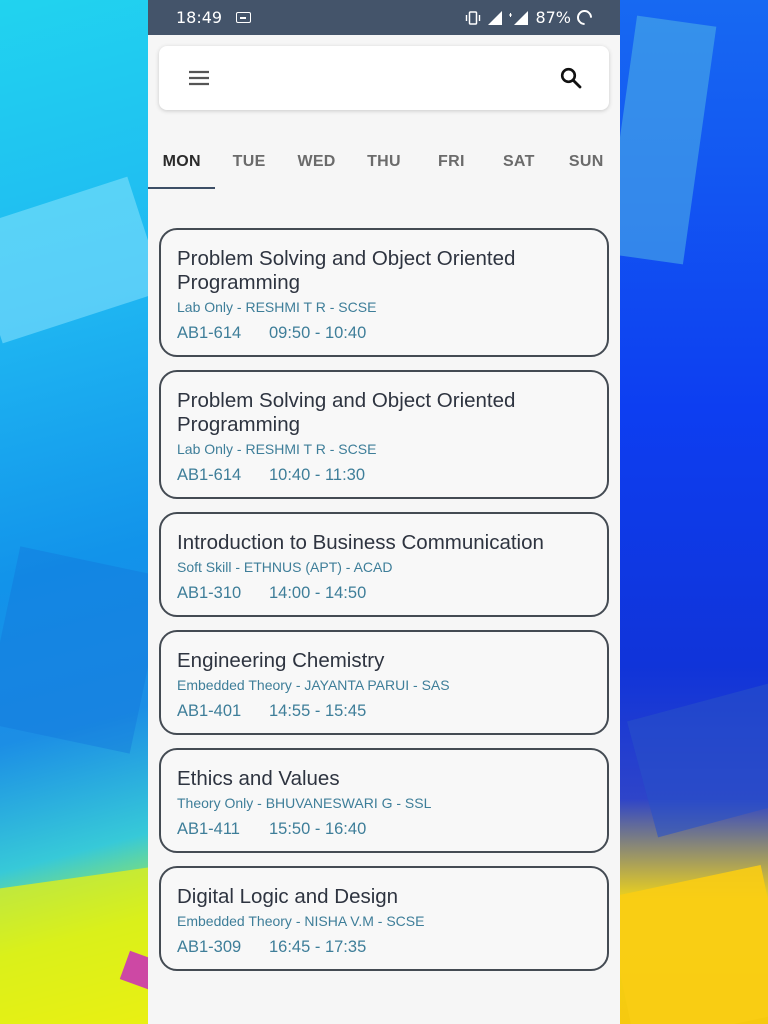  I want to click on class-subtitle: Embedded Theory - NISHA V.M - SCSE, so click(301, 921).